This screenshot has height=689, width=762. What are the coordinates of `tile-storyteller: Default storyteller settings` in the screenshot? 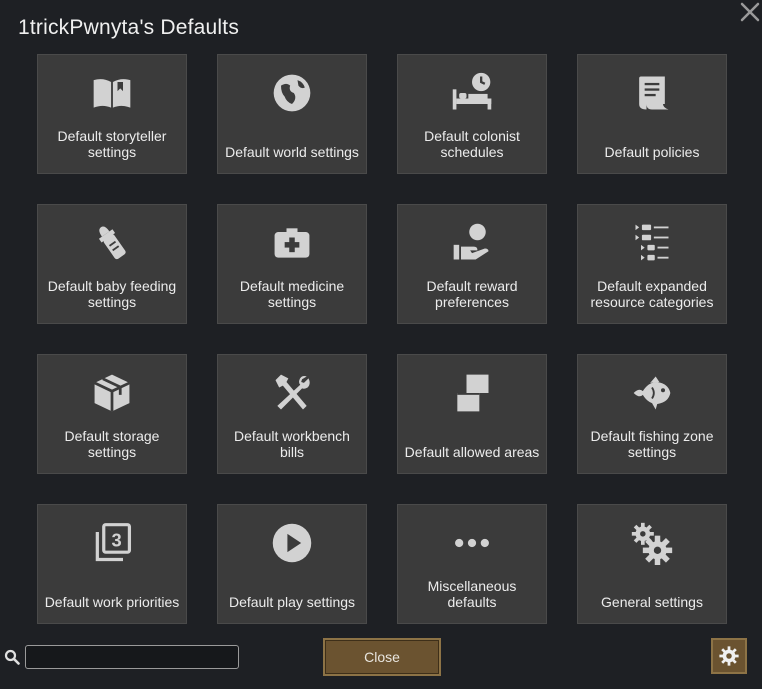 It's located at (112, 114).